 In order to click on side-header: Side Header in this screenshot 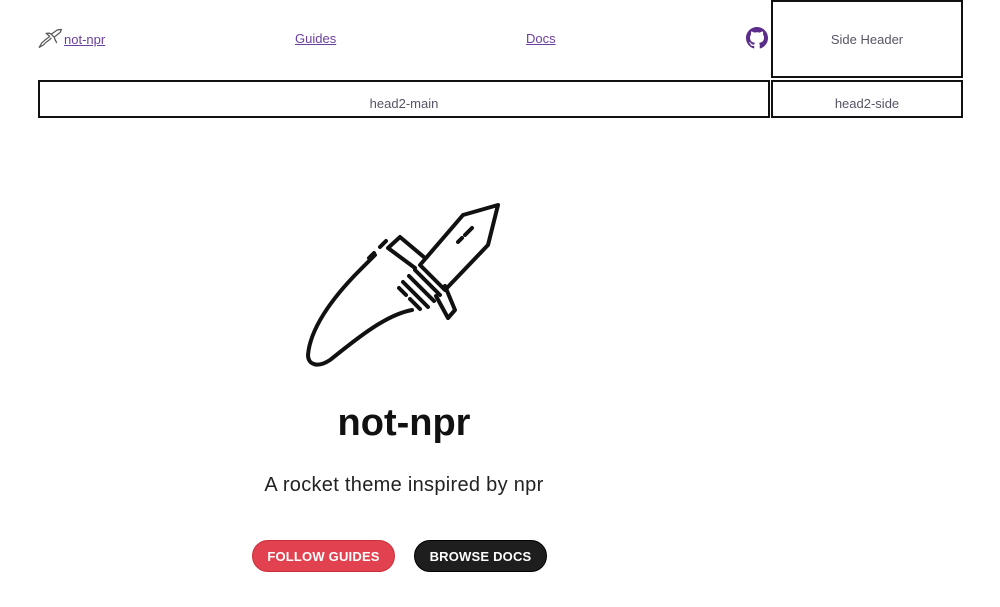, I will do `click(867, 39)`.